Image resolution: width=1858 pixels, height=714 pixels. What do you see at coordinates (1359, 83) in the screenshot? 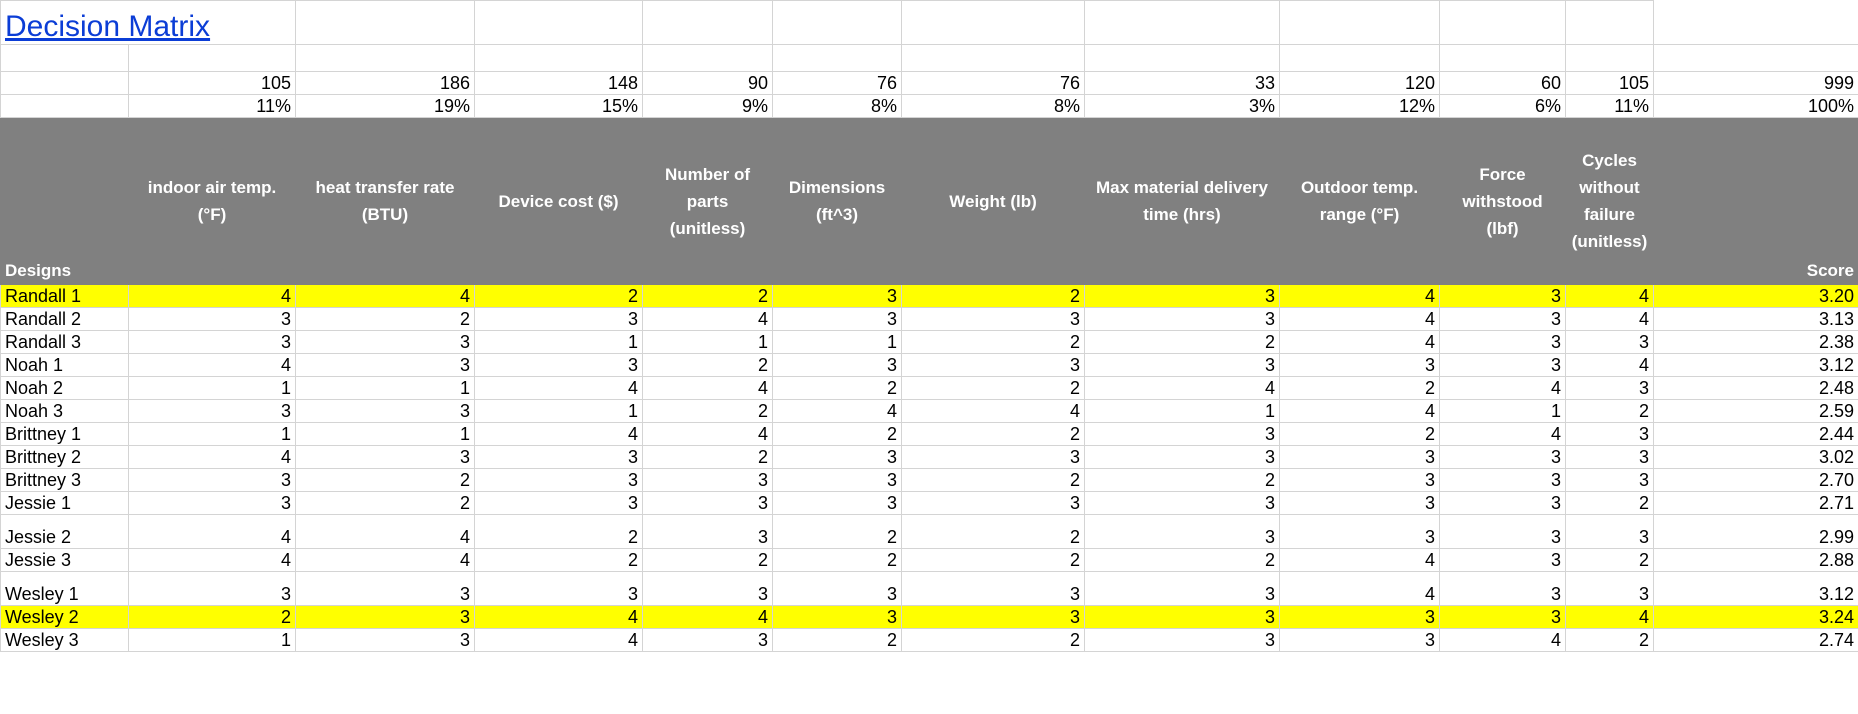
I see `weight-point-cell: 120` at bounding box center [1359, 83].